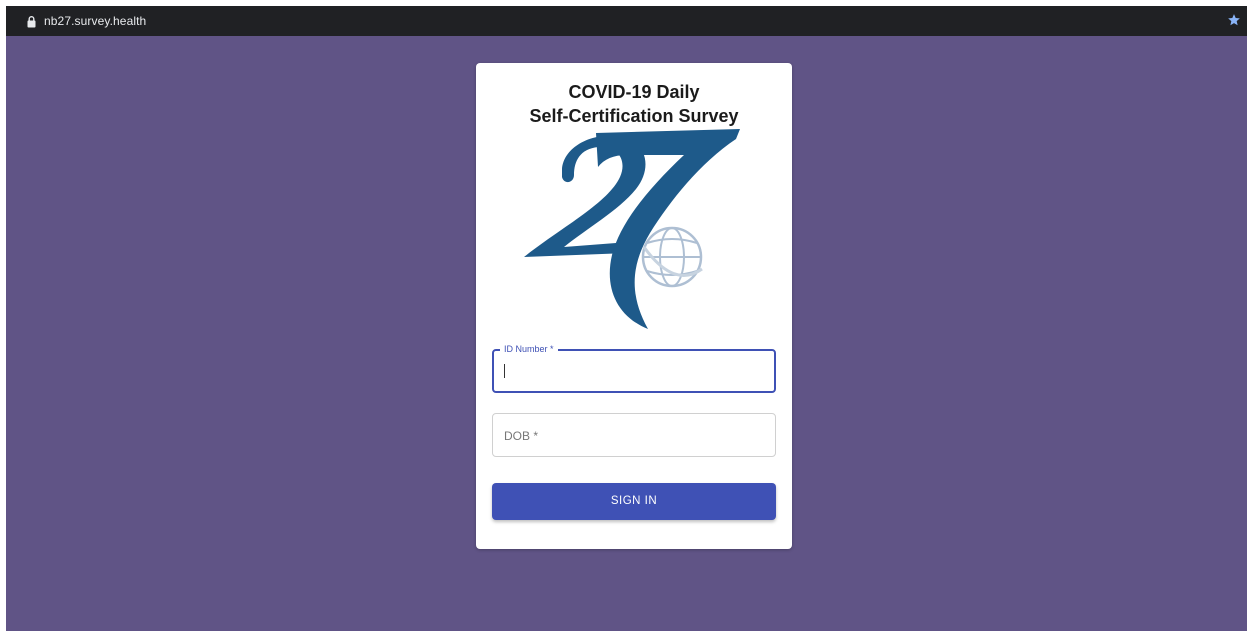 This screenshot has height=631, width=1253. Describe the element at coordinates (672, 257) in the screenshot. I see `globe-icon` at that location.